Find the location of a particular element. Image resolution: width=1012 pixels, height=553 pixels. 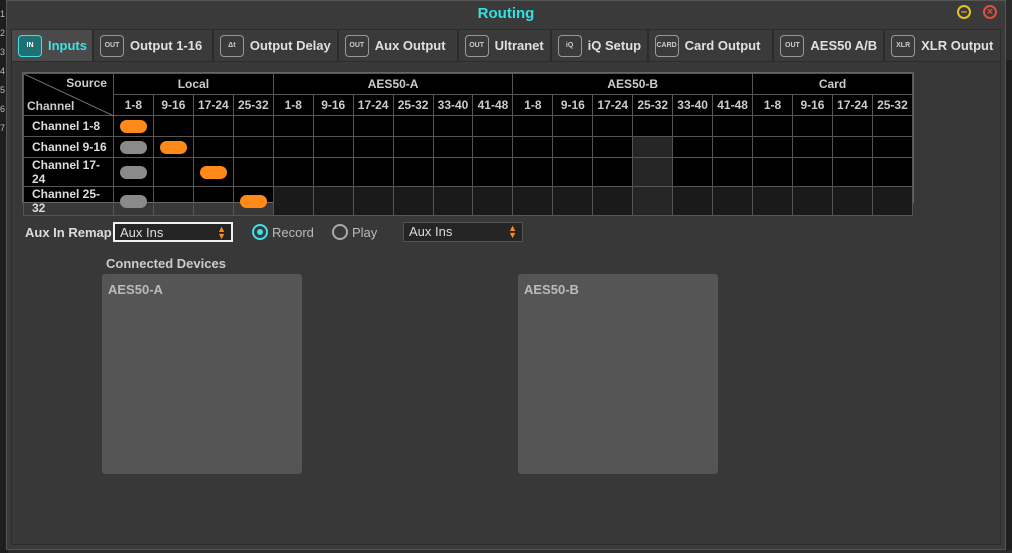

record-radio-label: Record is located at coordinates (293, 232).